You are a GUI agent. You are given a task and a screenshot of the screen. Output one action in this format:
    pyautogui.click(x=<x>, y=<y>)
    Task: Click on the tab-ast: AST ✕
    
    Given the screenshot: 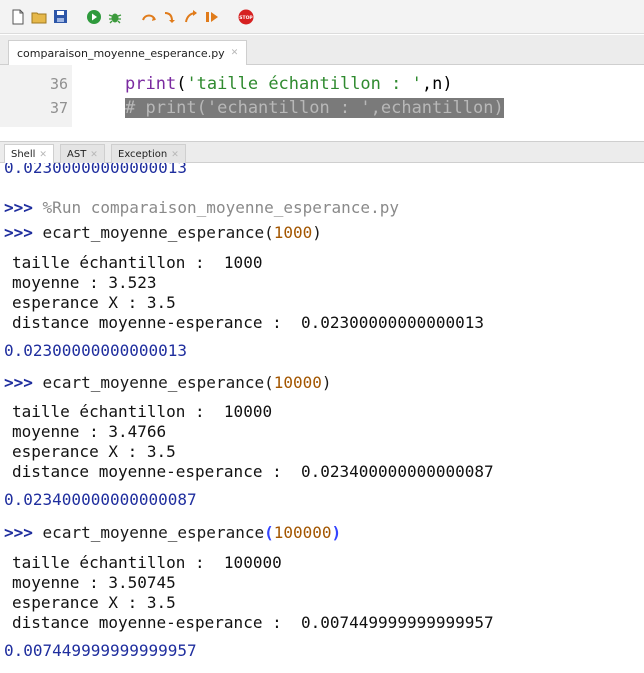 What is the action you would take?
    pyautogui.click(x=82, y=154)
    